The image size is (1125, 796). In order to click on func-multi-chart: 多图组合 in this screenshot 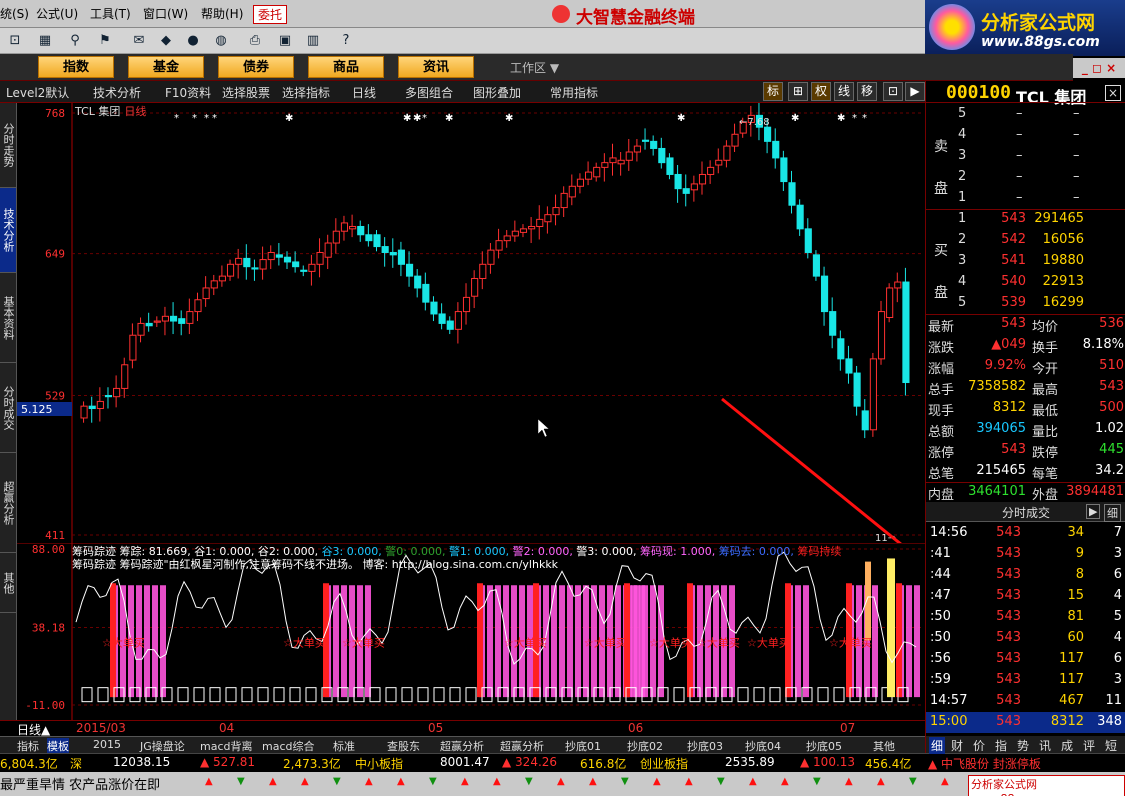, I will do `click(429, 92)`.